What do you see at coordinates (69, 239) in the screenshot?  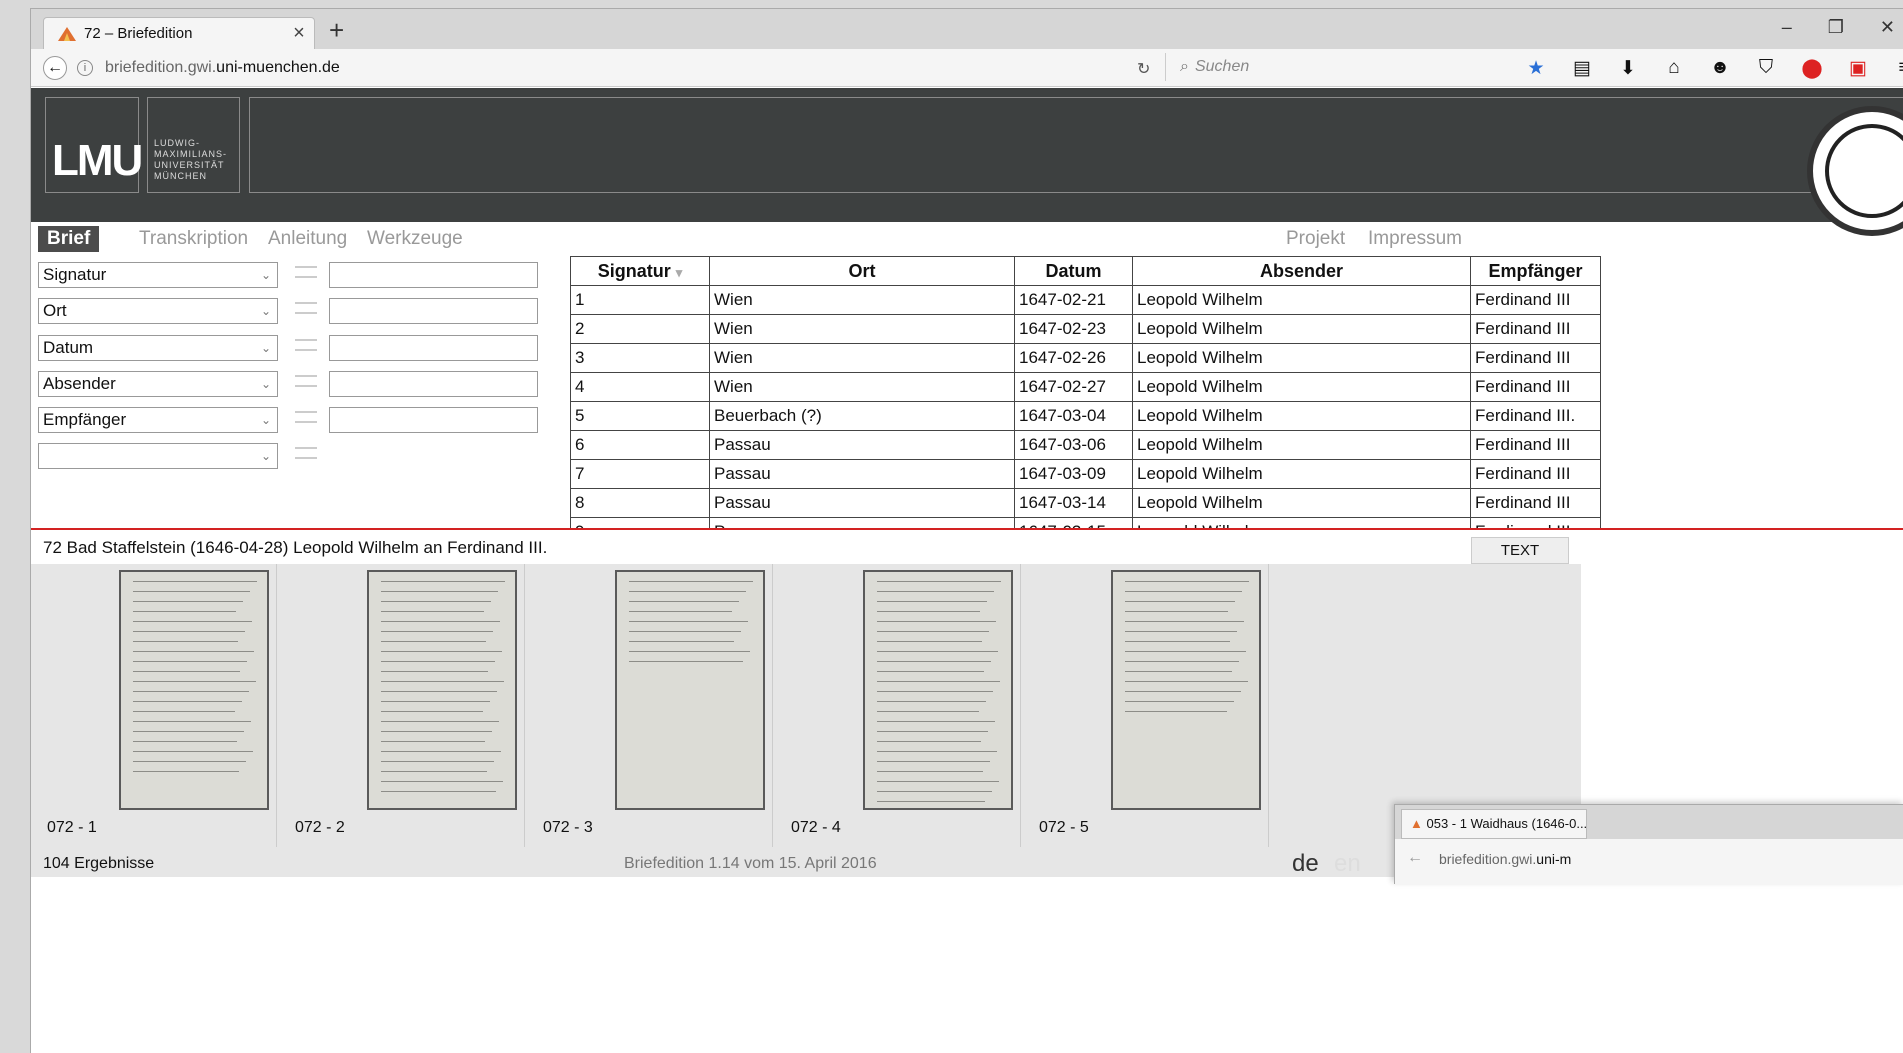 I see `menu-item-brief: Brief` at bounding box center [69, 239].